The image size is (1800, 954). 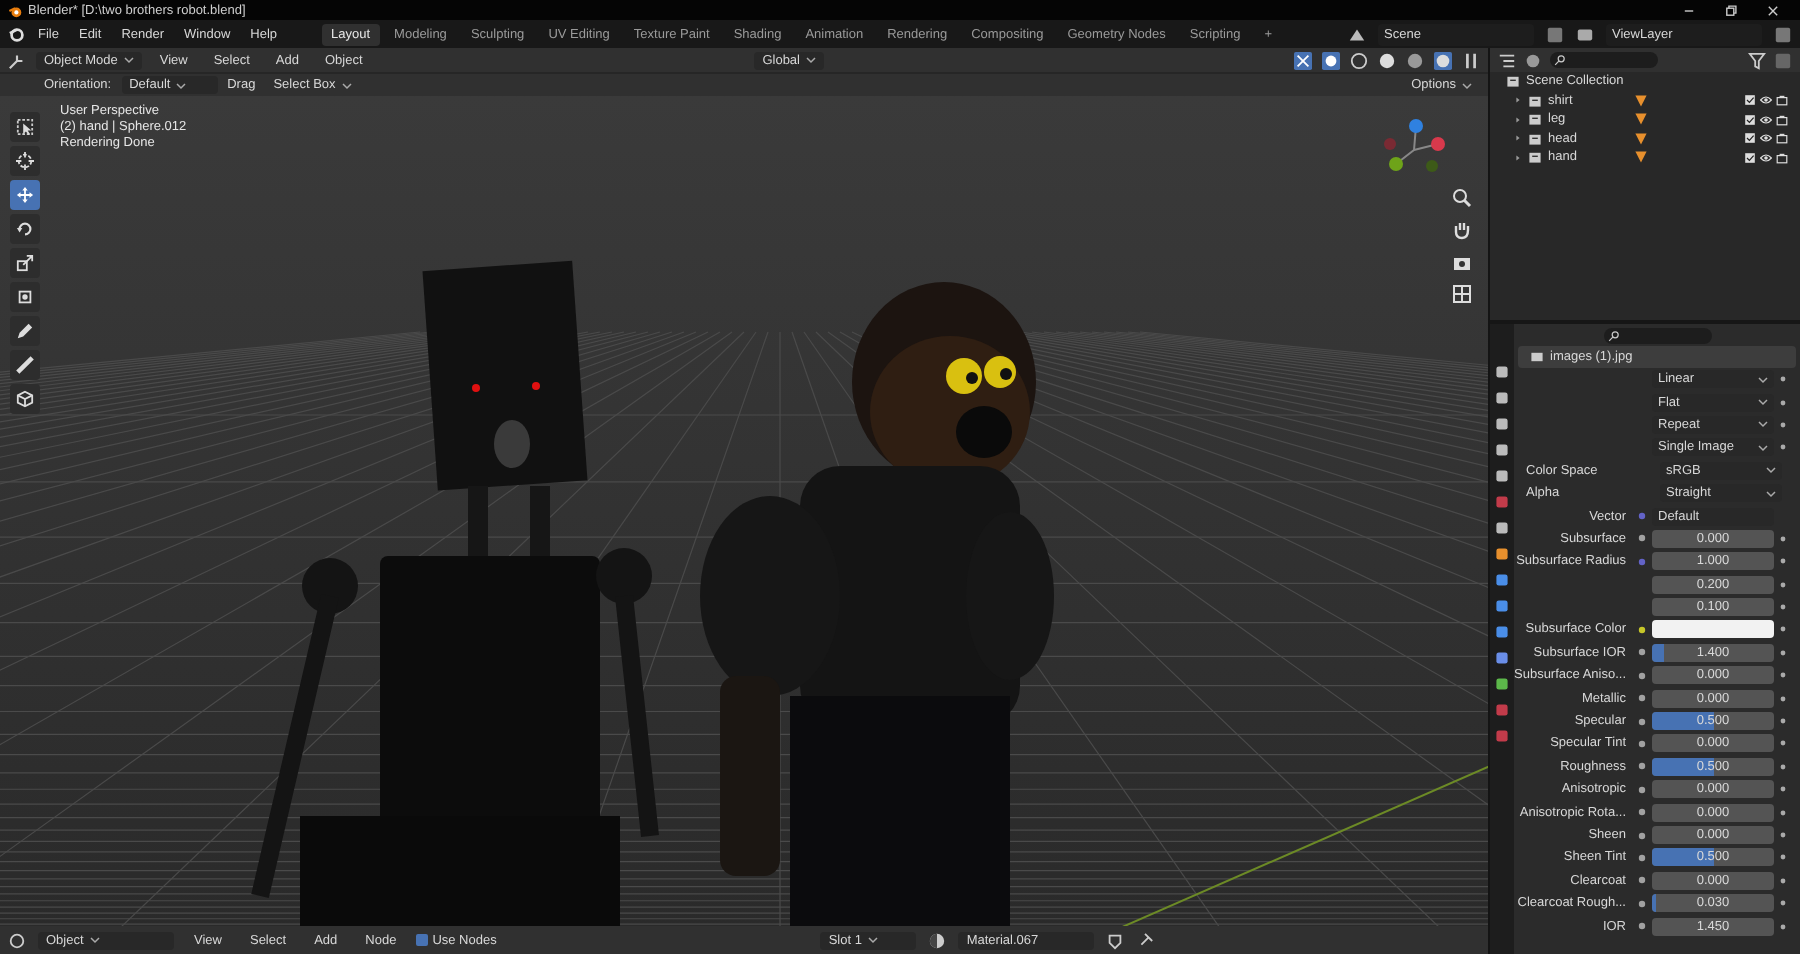 I want to click on rotate-icon, so click(x=25, y=229).